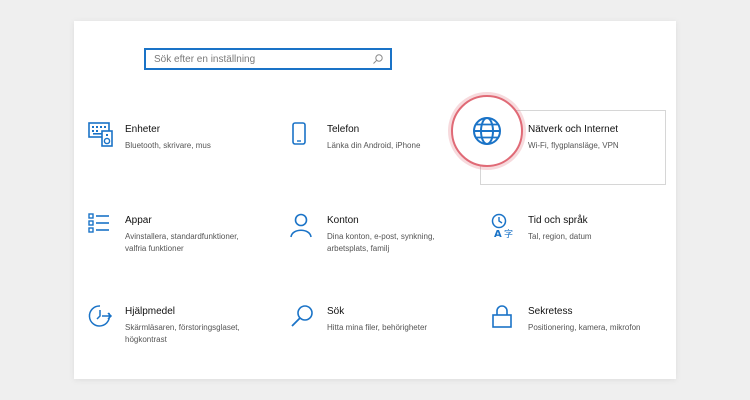 The width and height of the screenshot is (750, 400). Describe the element at coordinates (100, 134) in the screenshot. I see `keyboard-icon` at that location.